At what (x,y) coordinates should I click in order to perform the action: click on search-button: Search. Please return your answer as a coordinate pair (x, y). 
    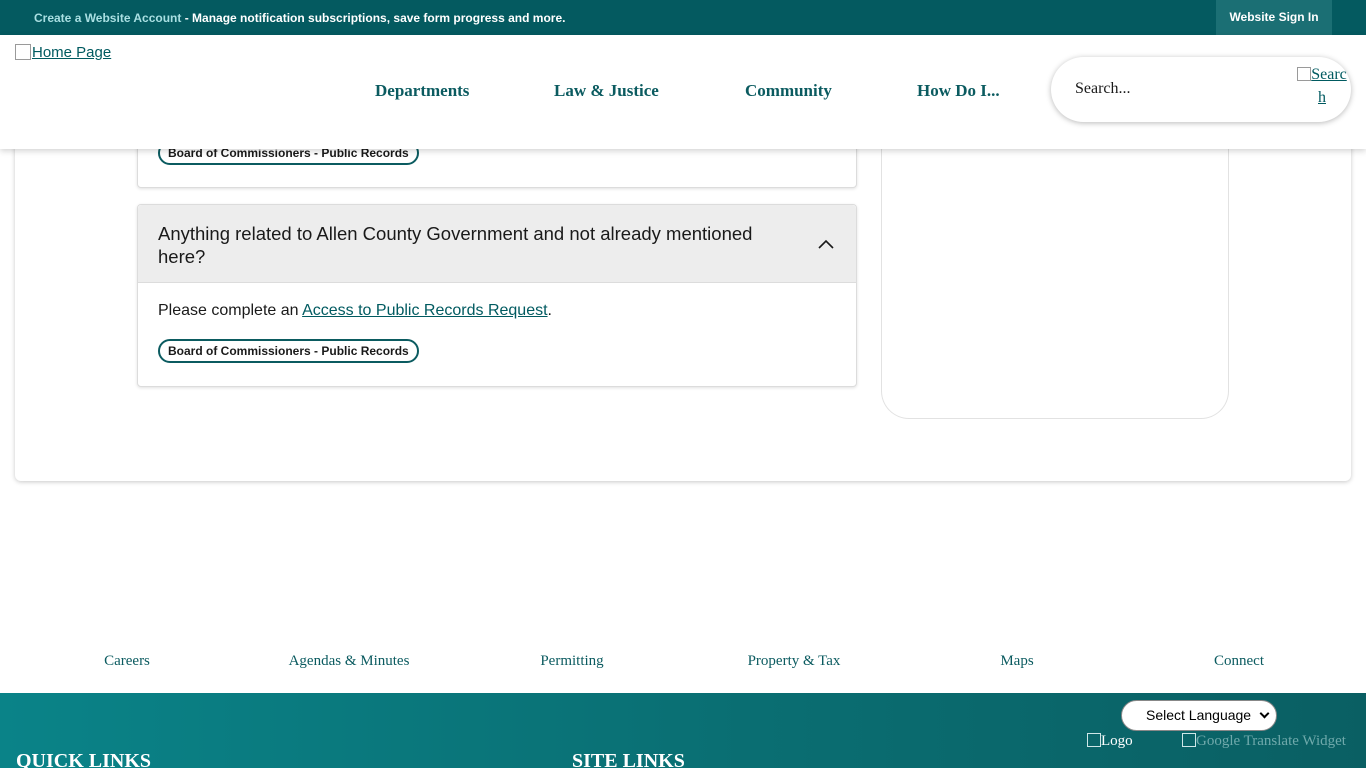
    Looking at the image, I should click on (1322, 86).